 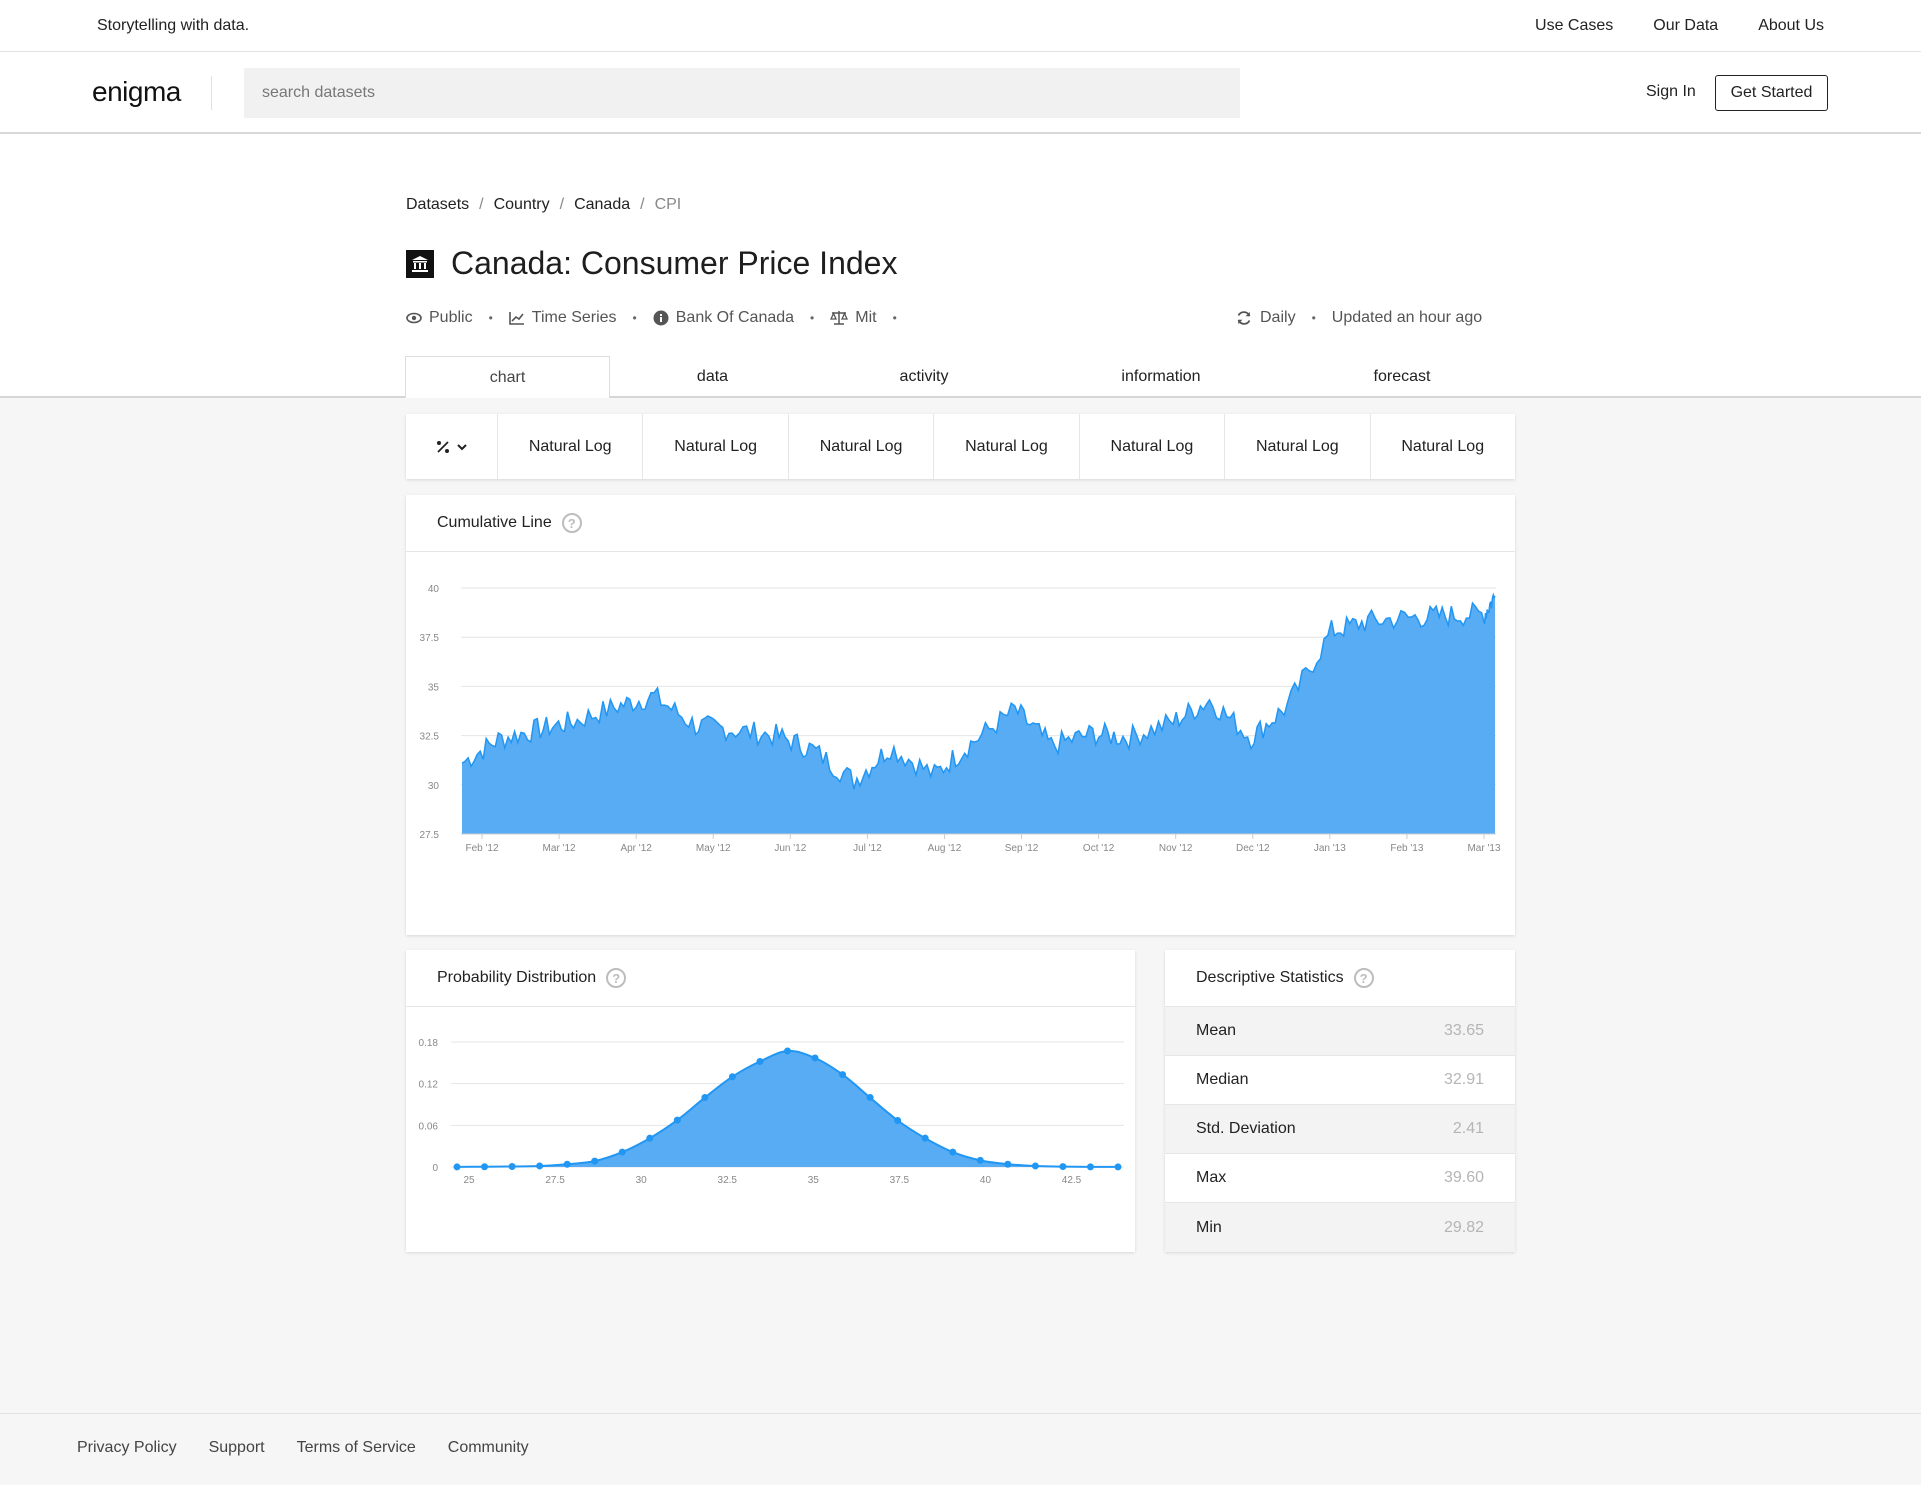 I want to click on stat-row-max: Max 39.60, so click(x=1340, y=1178).